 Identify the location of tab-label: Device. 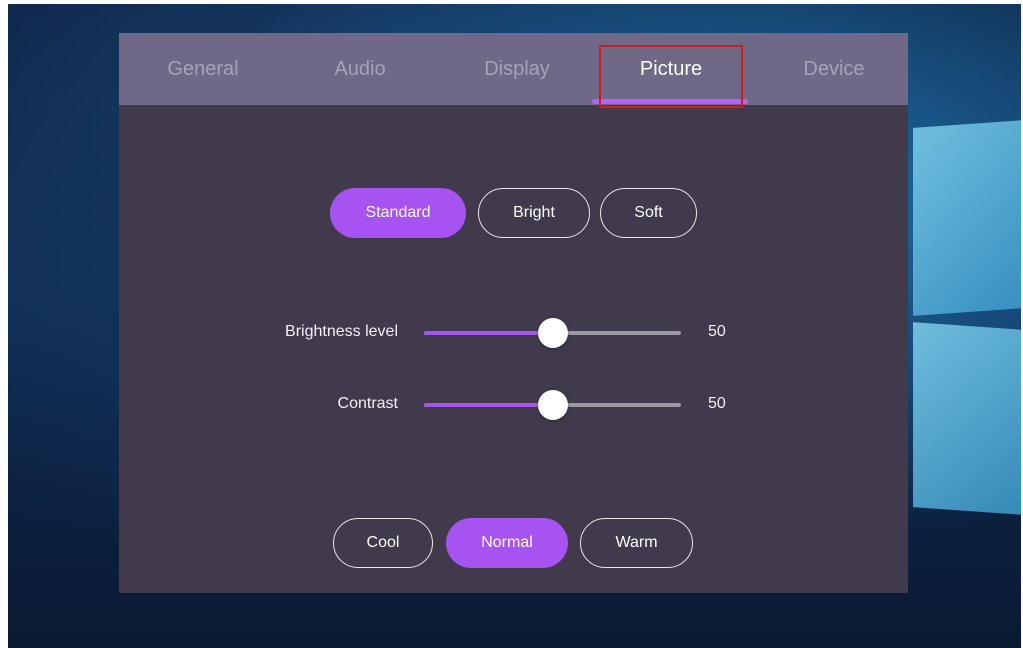
(834, 68).